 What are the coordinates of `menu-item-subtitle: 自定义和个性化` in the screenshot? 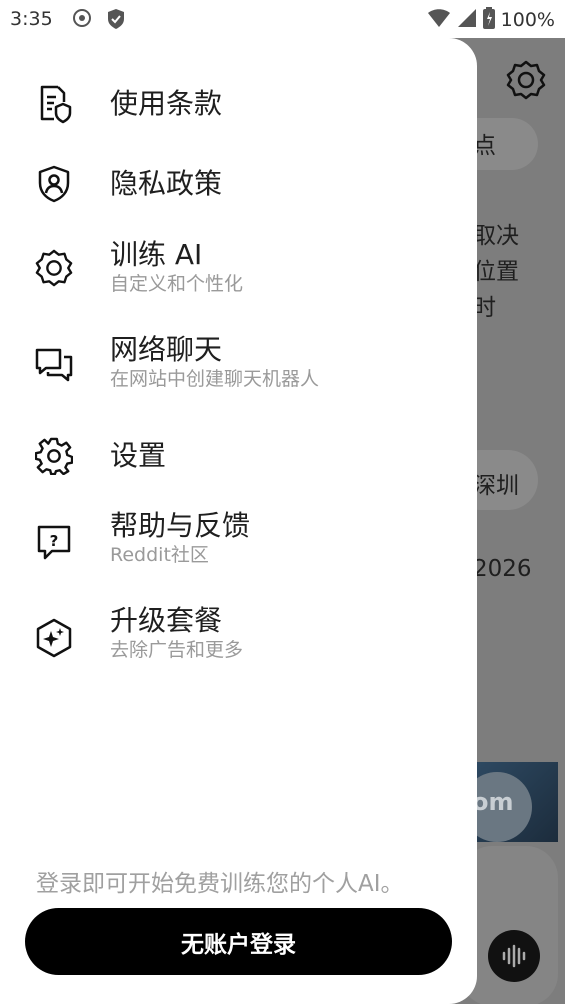 It's located at (177, 284).